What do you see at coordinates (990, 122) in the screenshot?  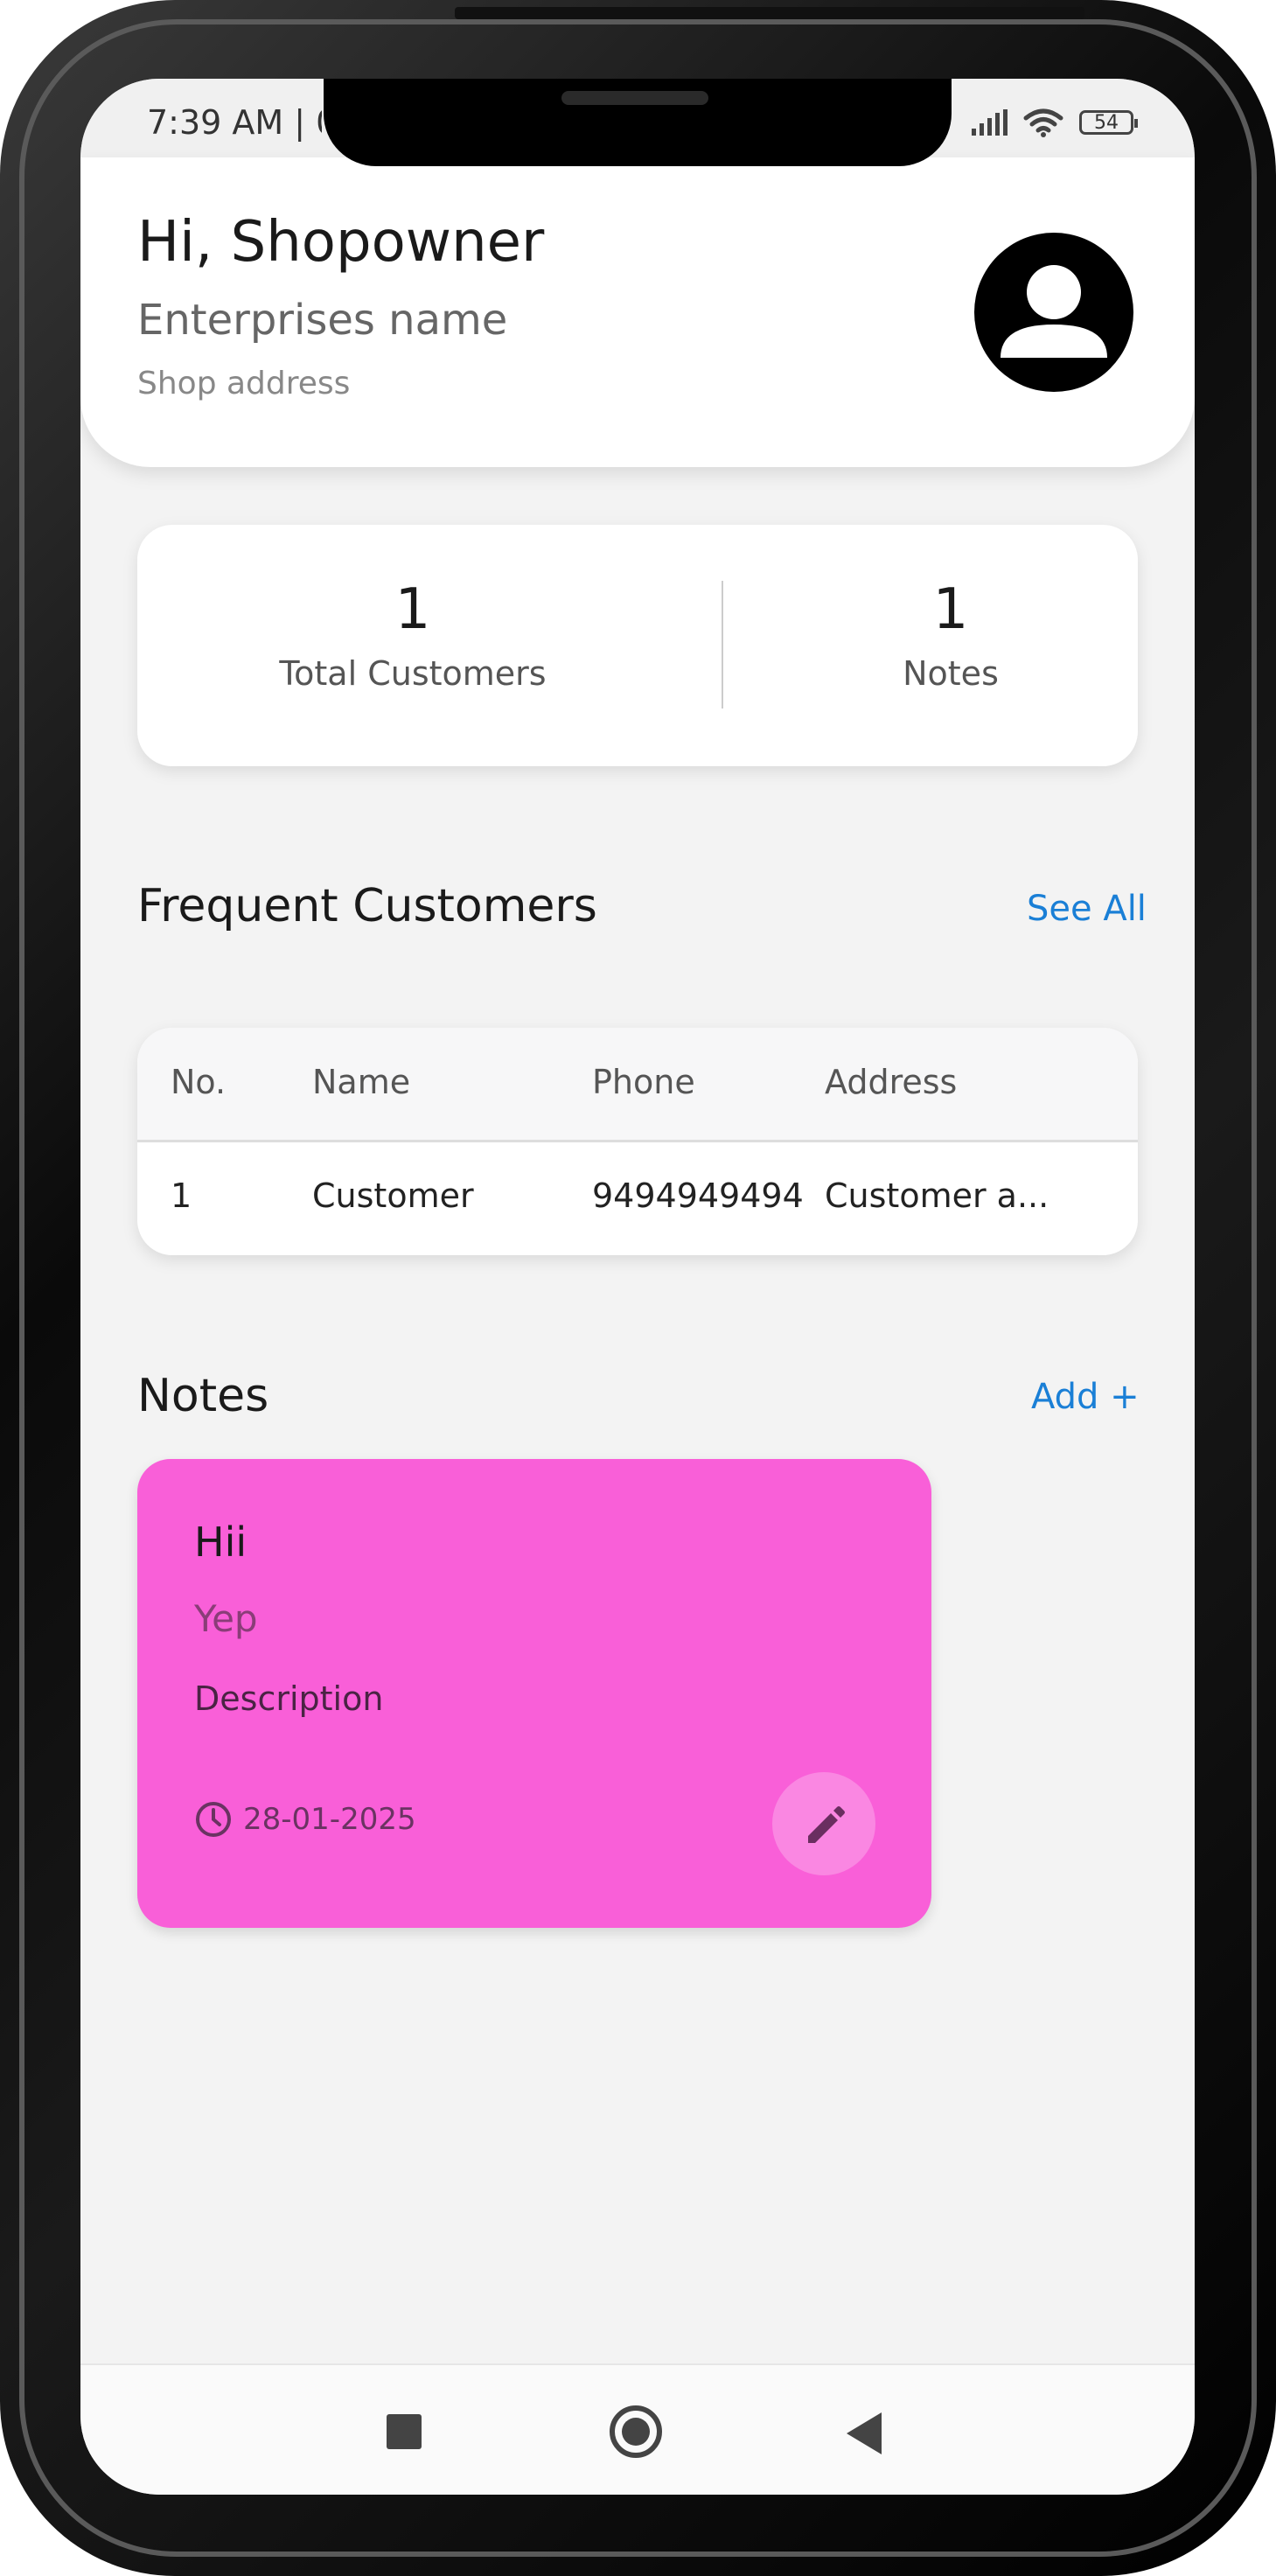 I see `signal-icon` at bounding box center [990, 122].